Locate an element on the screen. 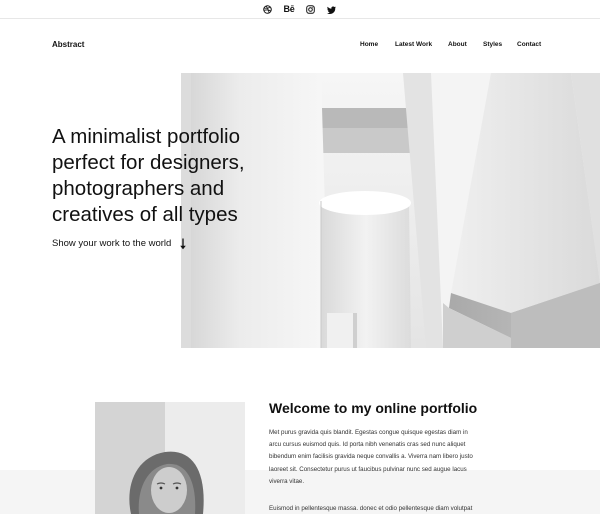 The width and height of the screenshot is (600, 514). show-work-link: Show your work to the world is located at coordinates (111, 244).